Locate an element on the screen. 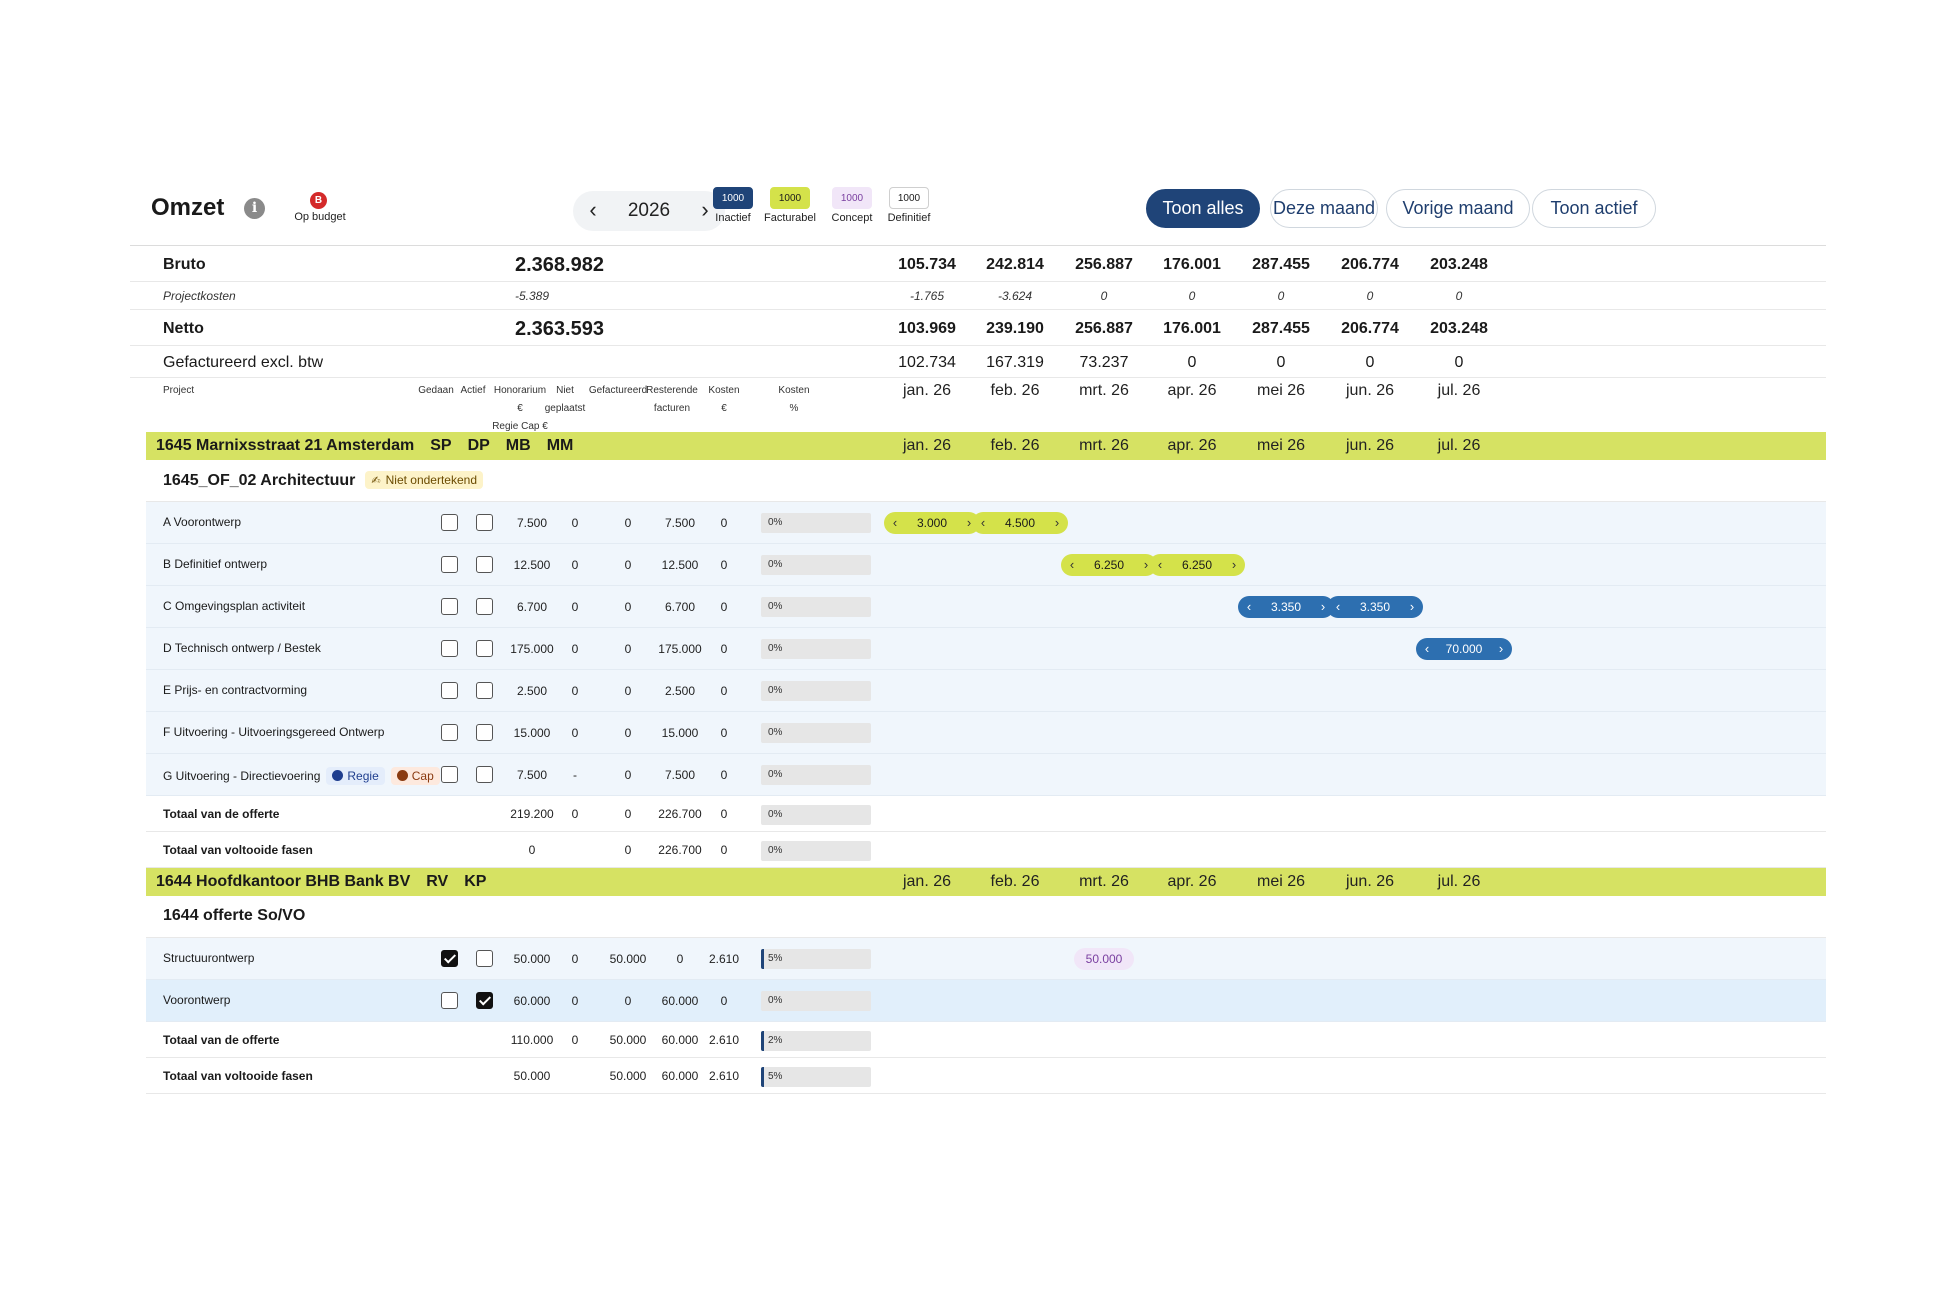  legend-item-concept: 1000 Concept is located at coordinates (852, 205).